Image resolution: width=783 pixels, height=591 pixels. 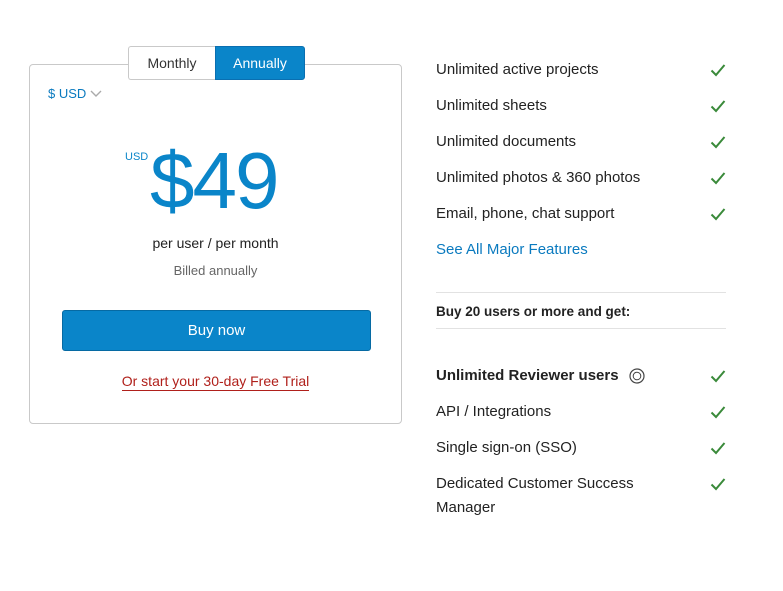 I want to click on feature-item: Dedicated Customer Success Manager, so click(x=535, y=495).